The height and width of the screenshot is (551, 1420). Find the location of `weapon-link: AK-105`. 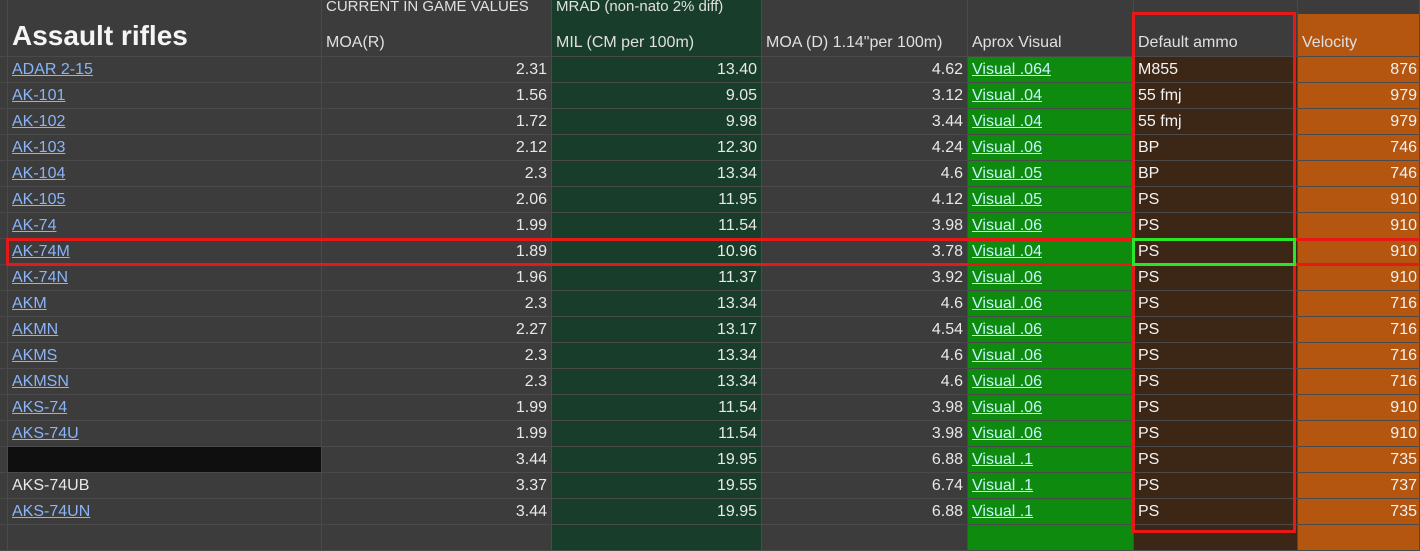

weapon-link: AK-105 is located at coordinates (38, 199).